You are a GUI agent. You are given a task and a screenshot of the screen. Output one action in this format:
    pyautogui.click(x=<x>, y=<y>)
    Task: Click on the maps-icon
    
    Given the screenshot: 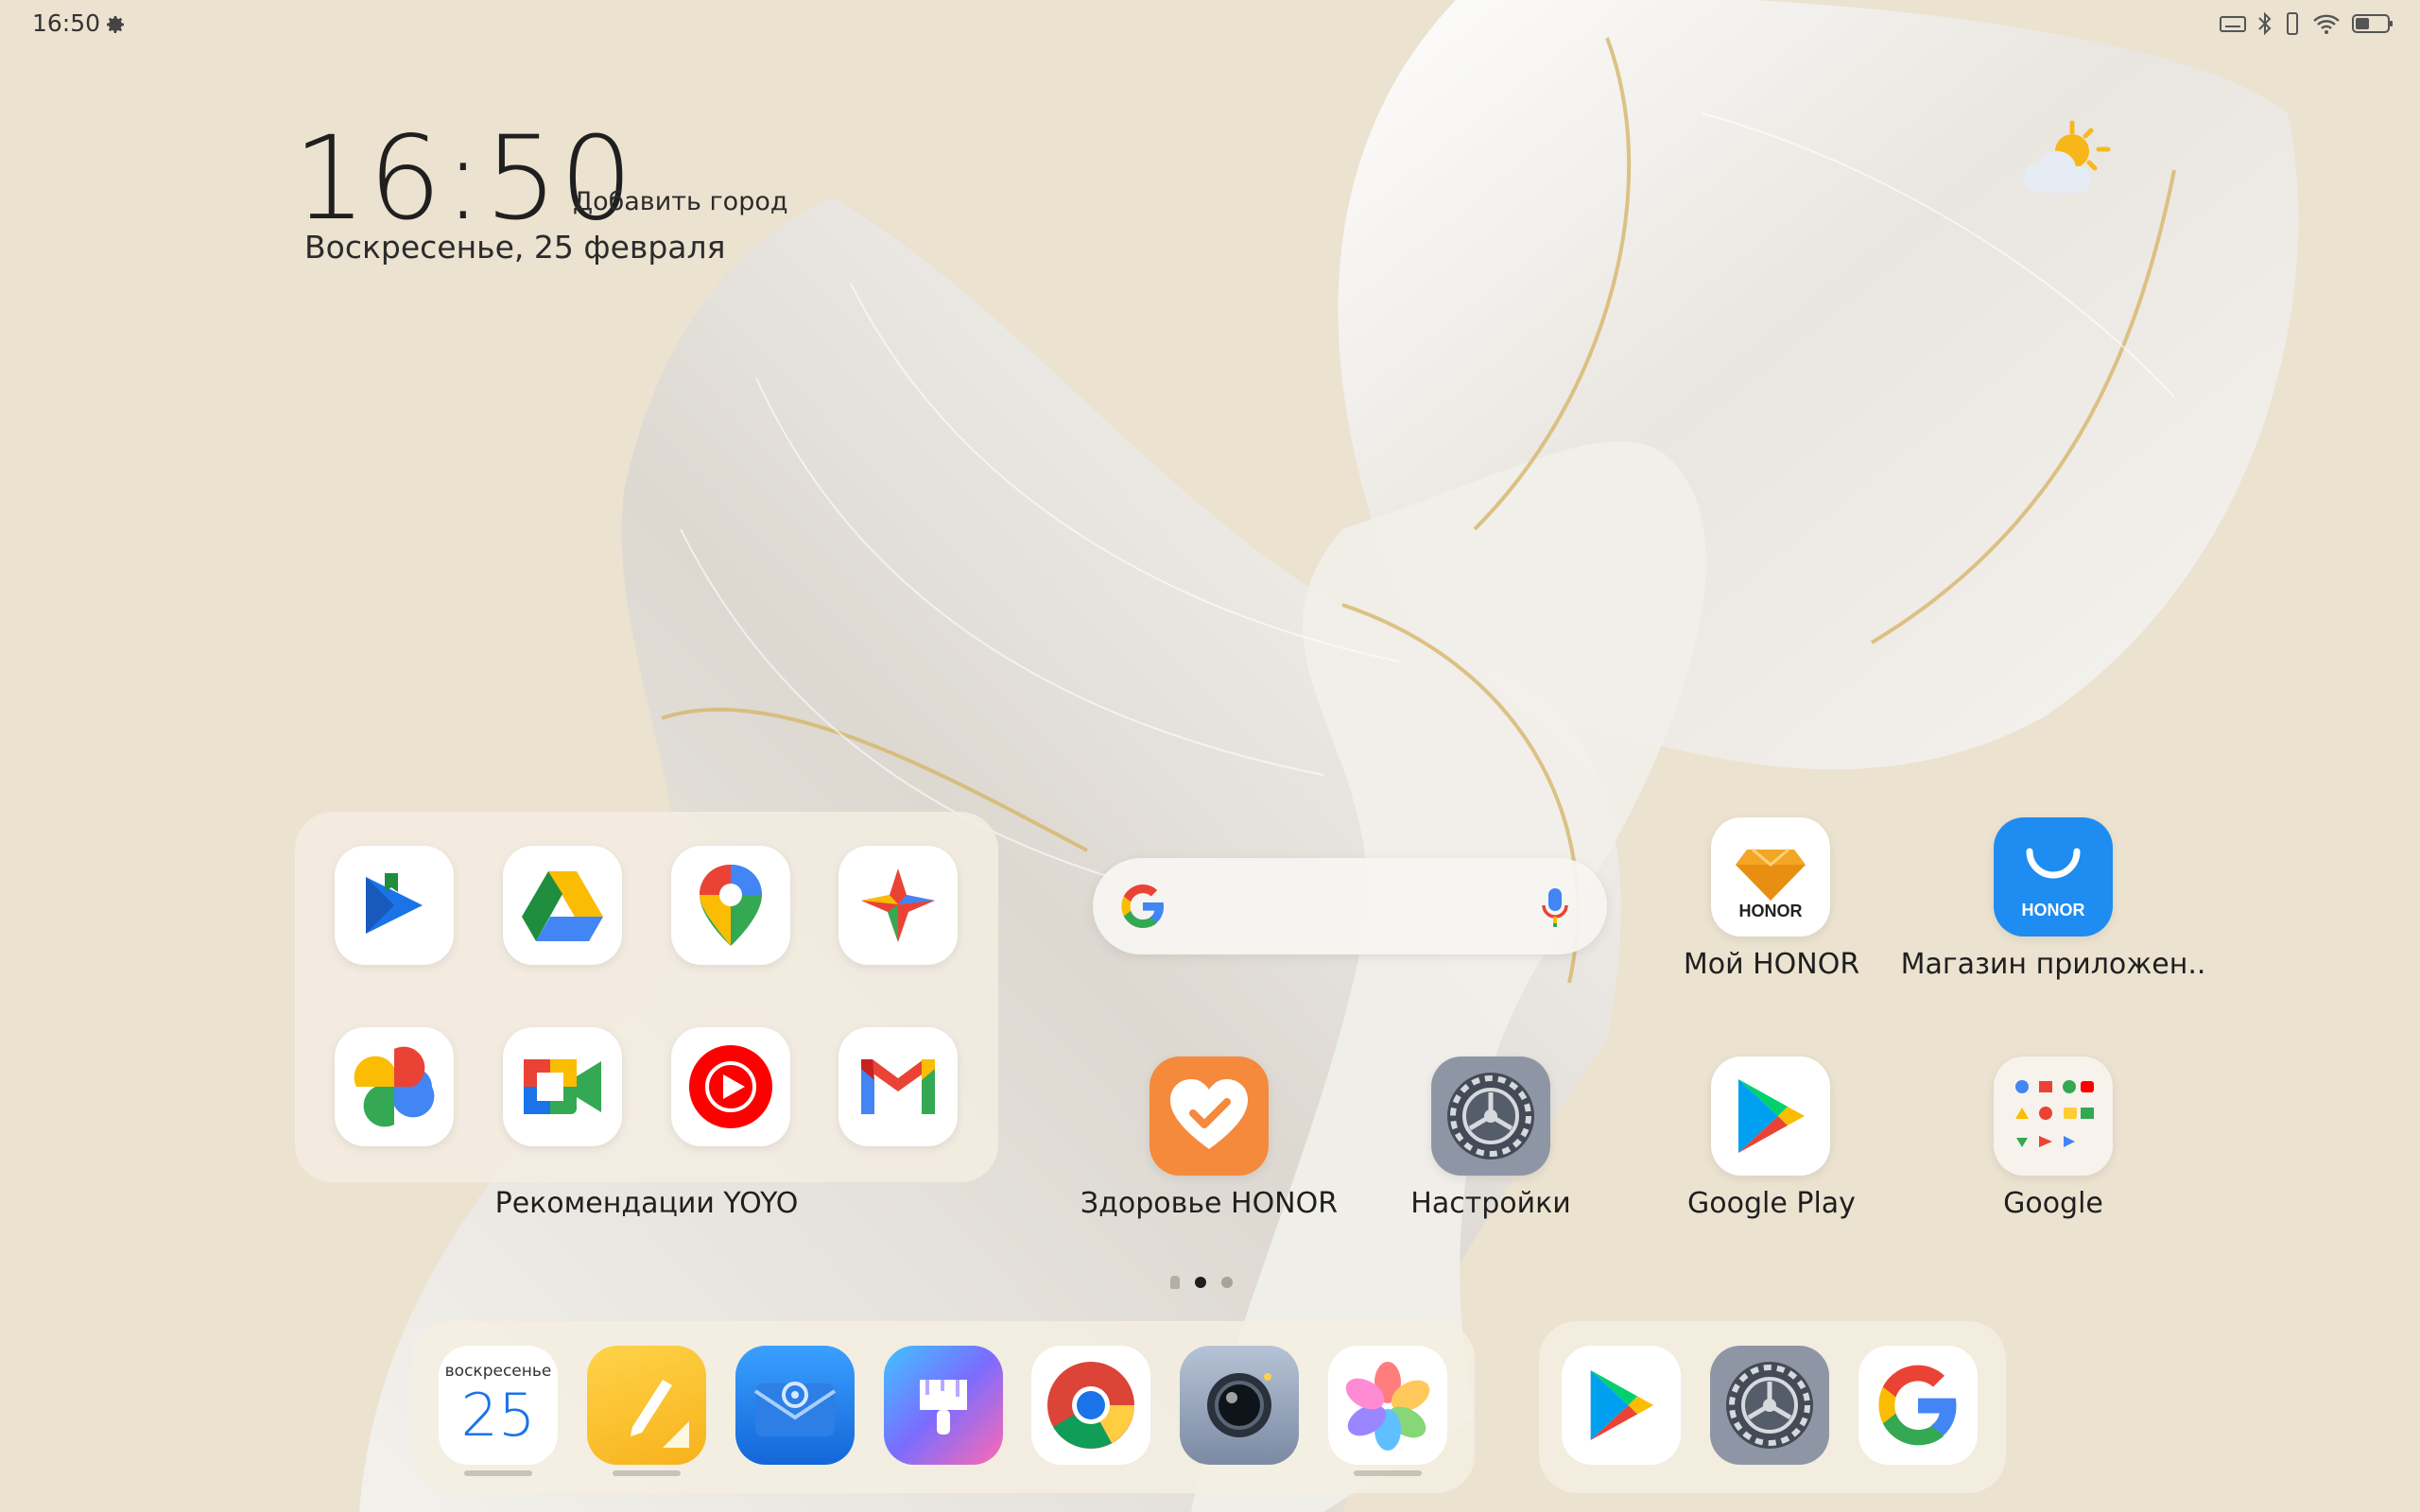 What is the action you would take?
    pyautogui.click(x=730, y=905)
    